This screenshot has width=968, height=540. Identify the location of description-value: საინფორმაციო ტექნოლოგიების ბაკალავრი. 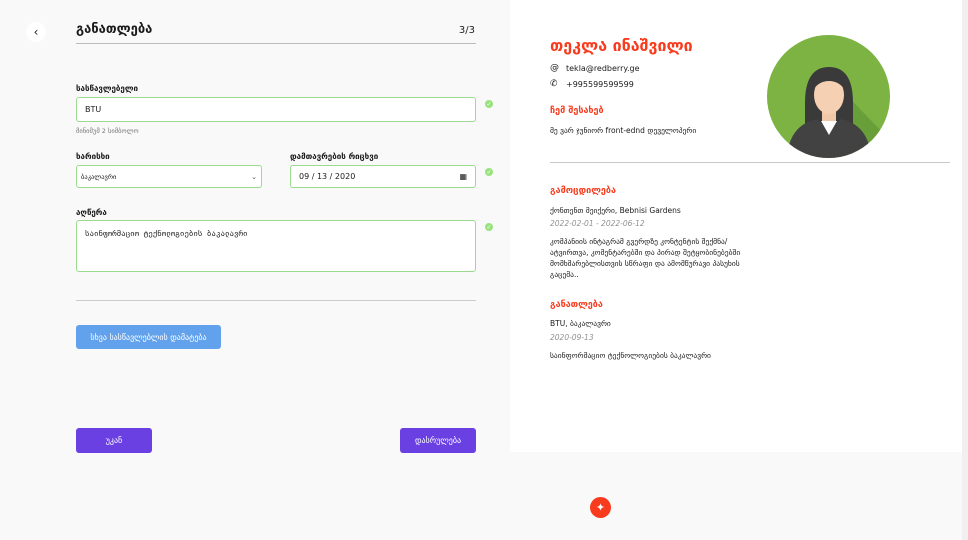
(166, 233).